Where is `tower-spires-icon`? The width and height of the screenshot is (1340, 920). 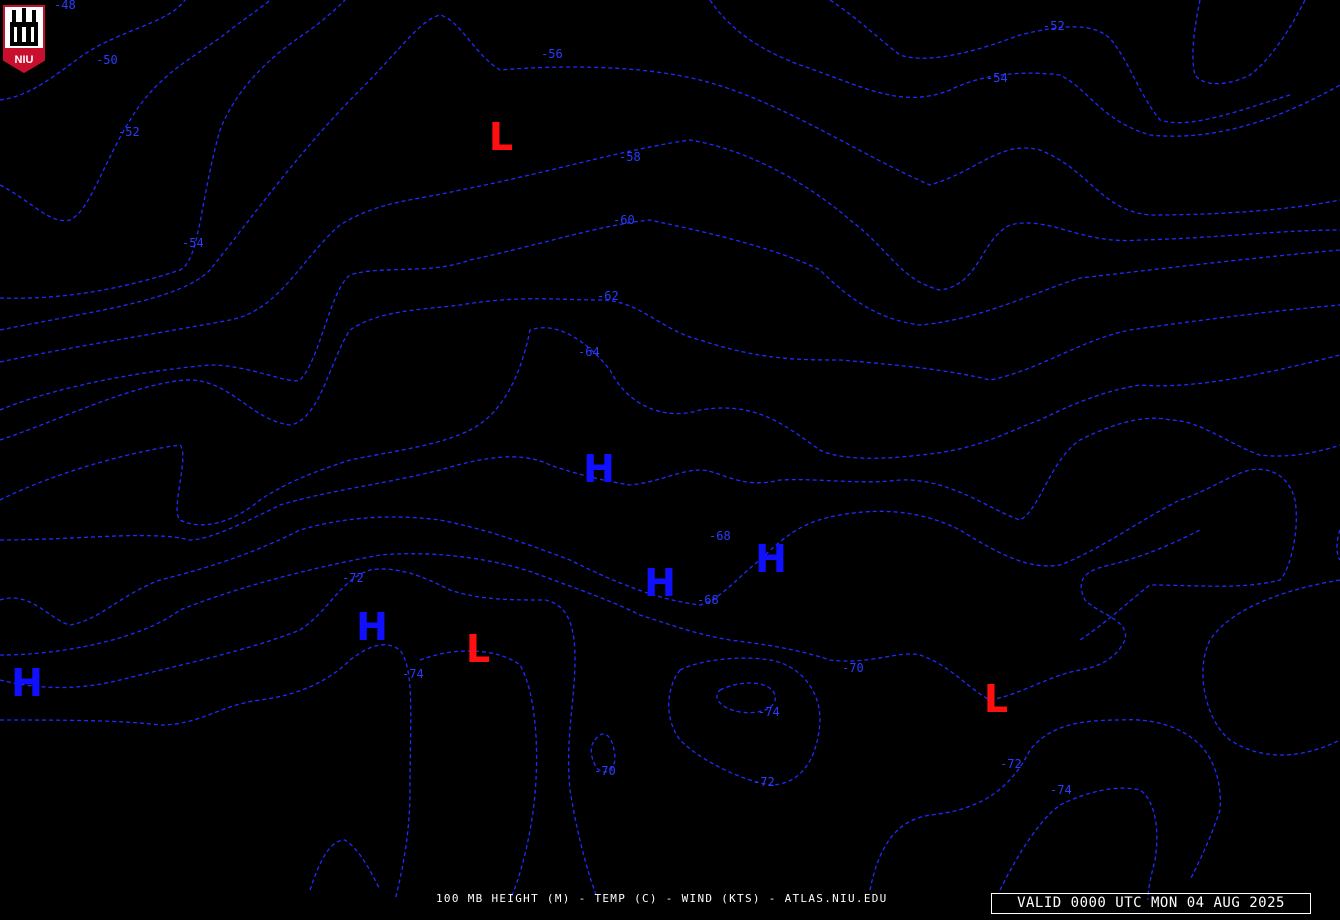 tower-spires-icon is located at coordinates (24, 15).